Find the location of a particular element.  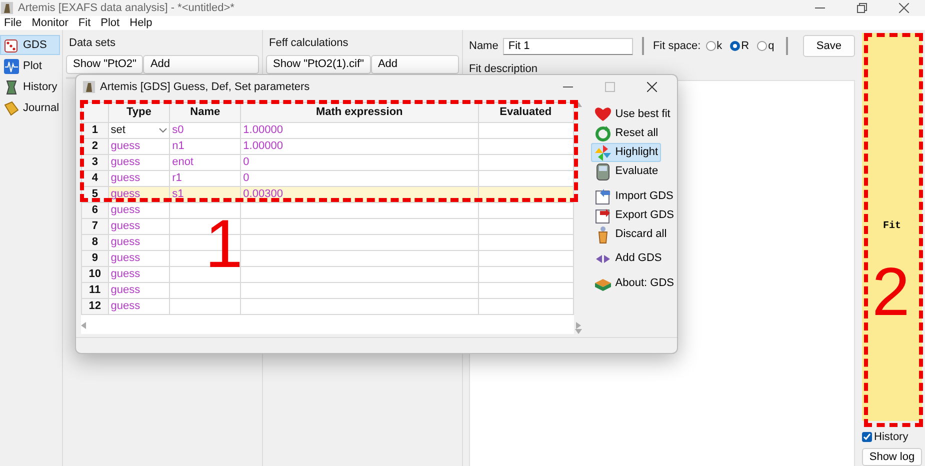

description-label: Fit description is located at coordinates (503, 69).